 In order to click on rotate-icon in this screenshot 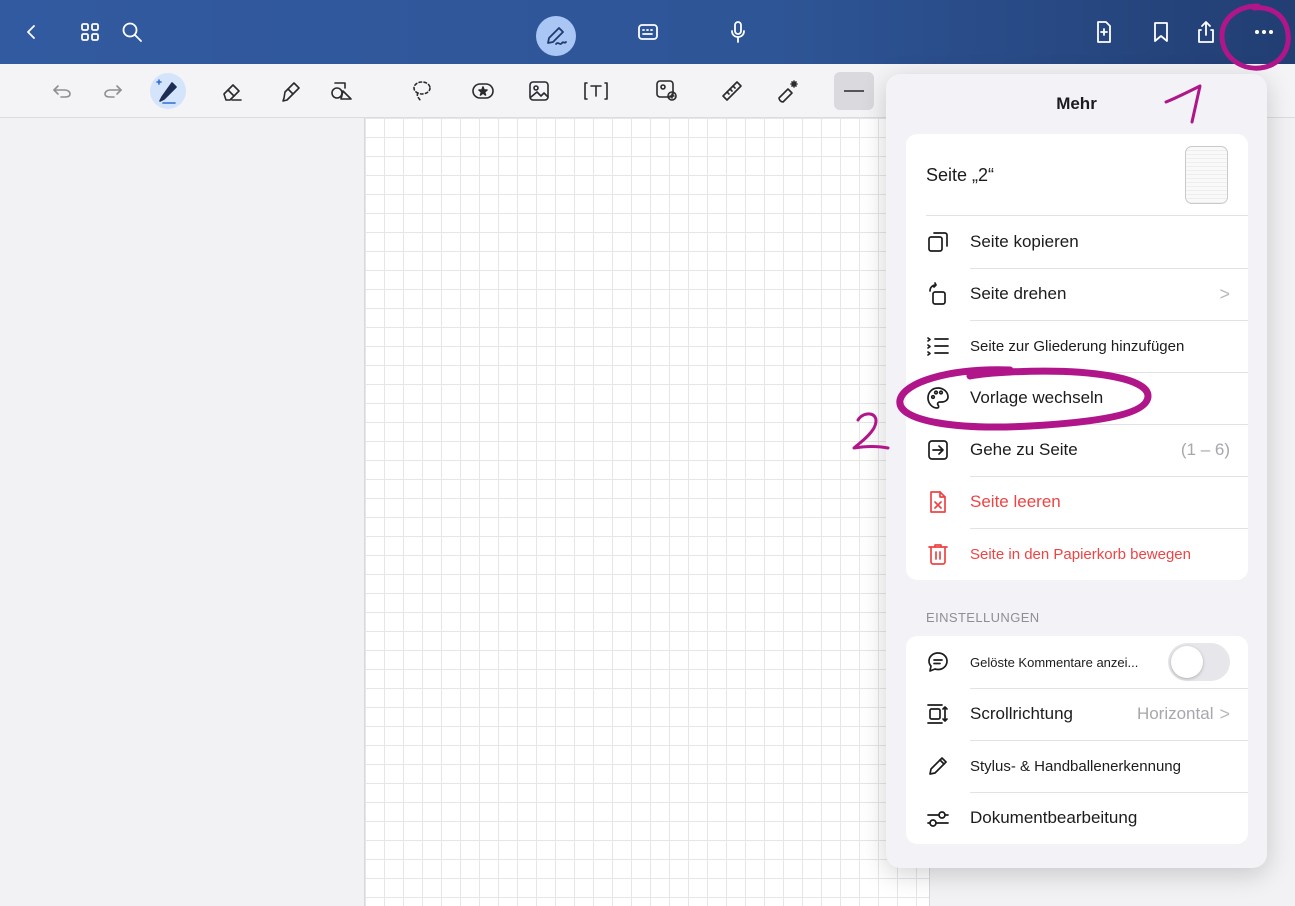, I will do `click(938, 294)`.